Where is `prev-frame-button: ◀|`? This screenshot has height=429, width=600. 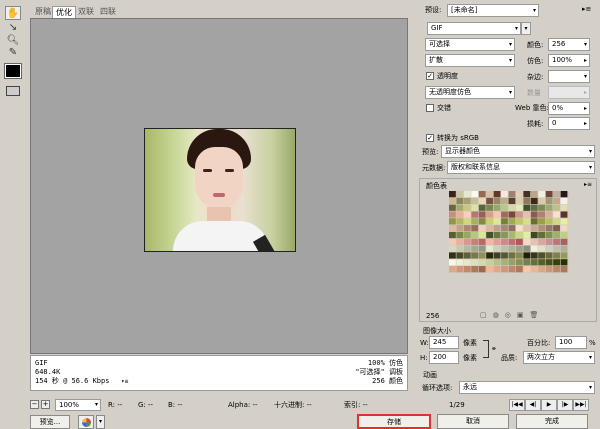
prev-frame-button: ◀| is located at coordinates (533, 405).